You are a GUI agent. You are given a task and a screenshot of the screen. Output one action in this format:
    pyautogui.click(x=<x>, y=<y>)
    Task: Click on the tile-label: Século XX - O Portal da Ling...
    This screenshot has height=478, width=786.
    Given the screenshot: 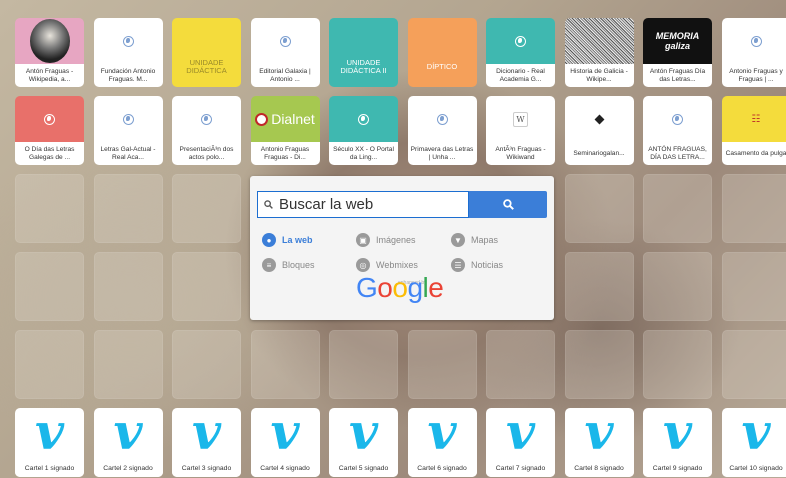 What is the action you would take?
    pyautogui.click(x=363, y=153)
    